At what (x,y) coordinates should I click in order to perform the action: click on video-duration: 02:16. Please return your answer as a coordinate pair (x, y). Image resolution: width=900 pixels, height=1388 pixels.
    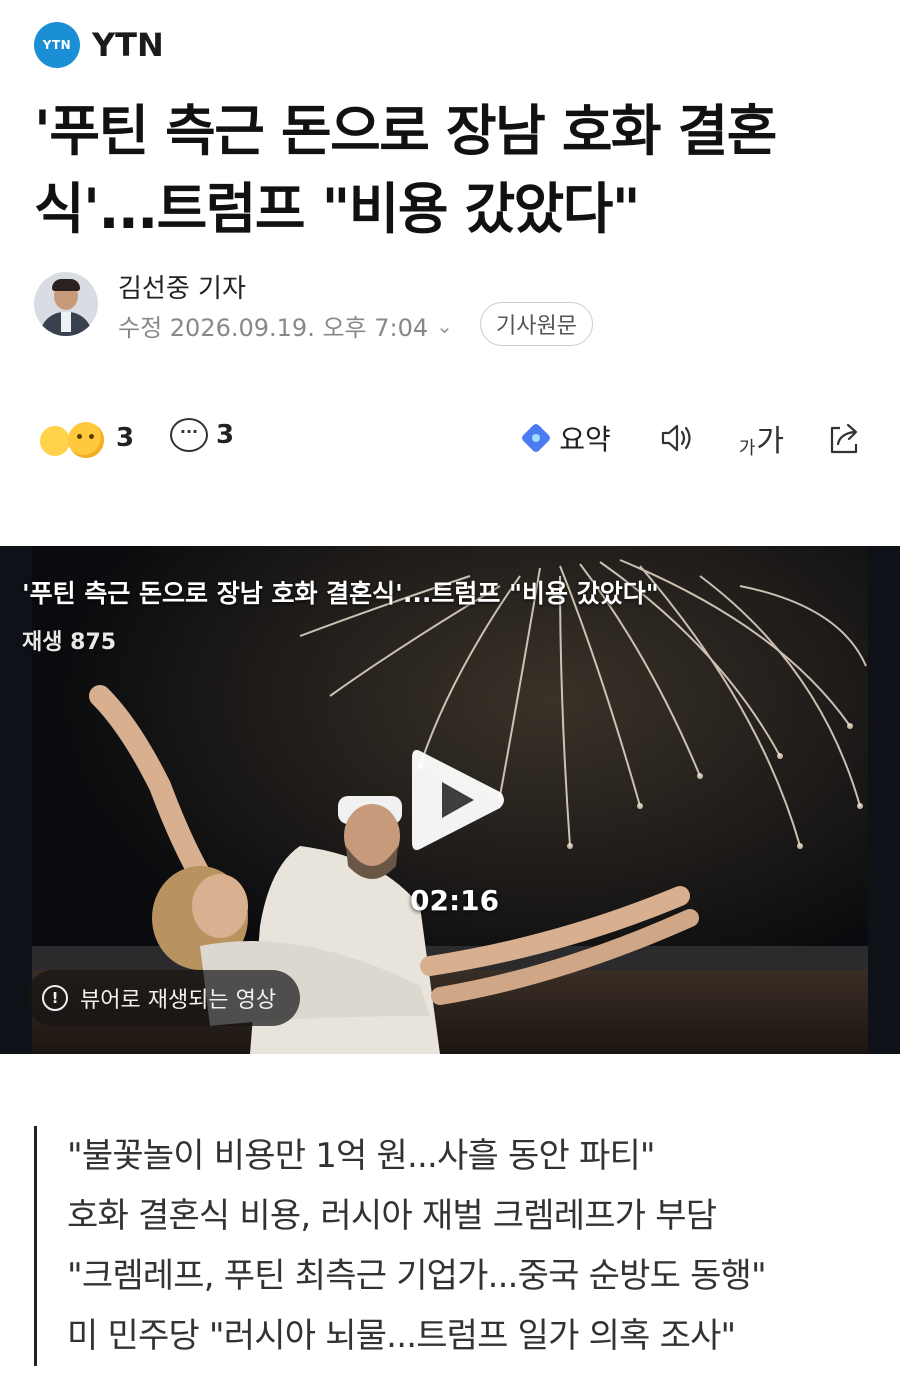
    Looking at the image, I should click on (455, 900).